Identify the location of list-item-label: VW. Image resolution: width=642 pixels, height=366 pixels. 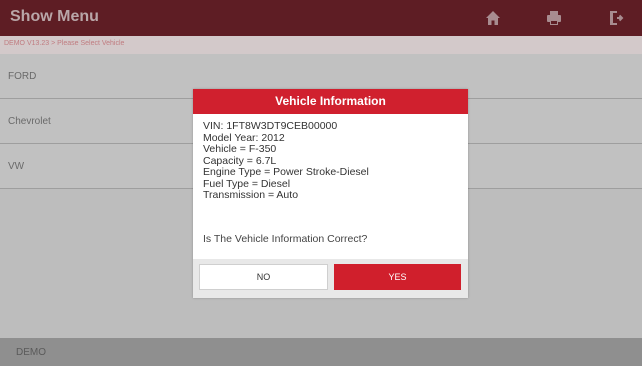
(16, 166).